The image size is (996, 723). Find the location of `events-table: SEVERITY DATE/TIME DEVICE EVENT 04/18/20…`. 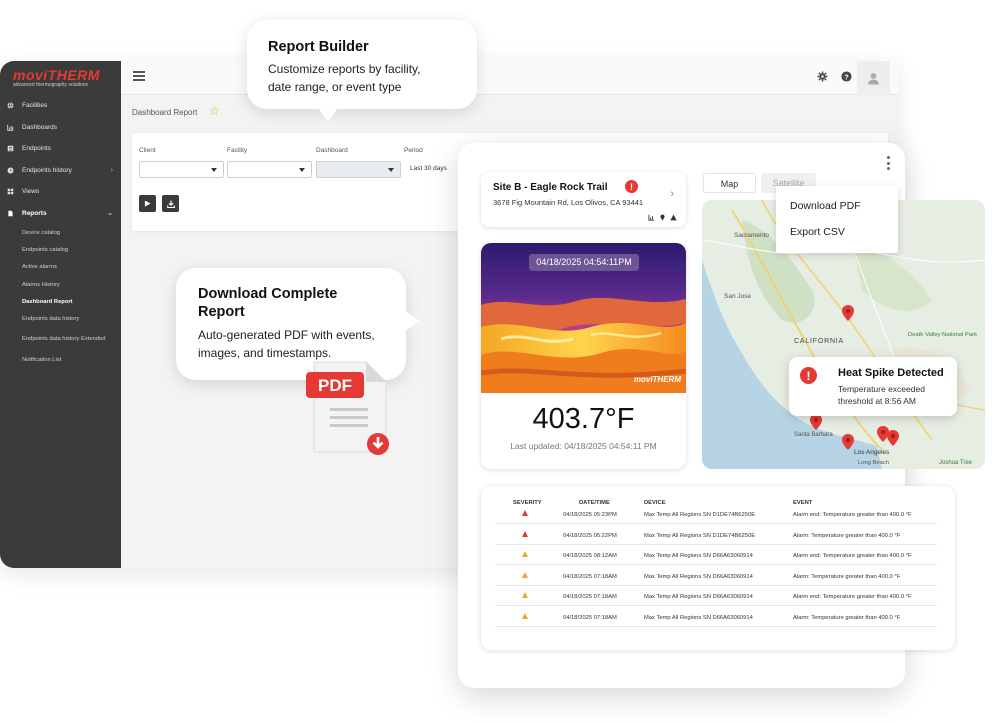

events-table: SEVERITY DATE/TIME DEVICE EVENT 04/18/20… is located at coordinates (718, 568).